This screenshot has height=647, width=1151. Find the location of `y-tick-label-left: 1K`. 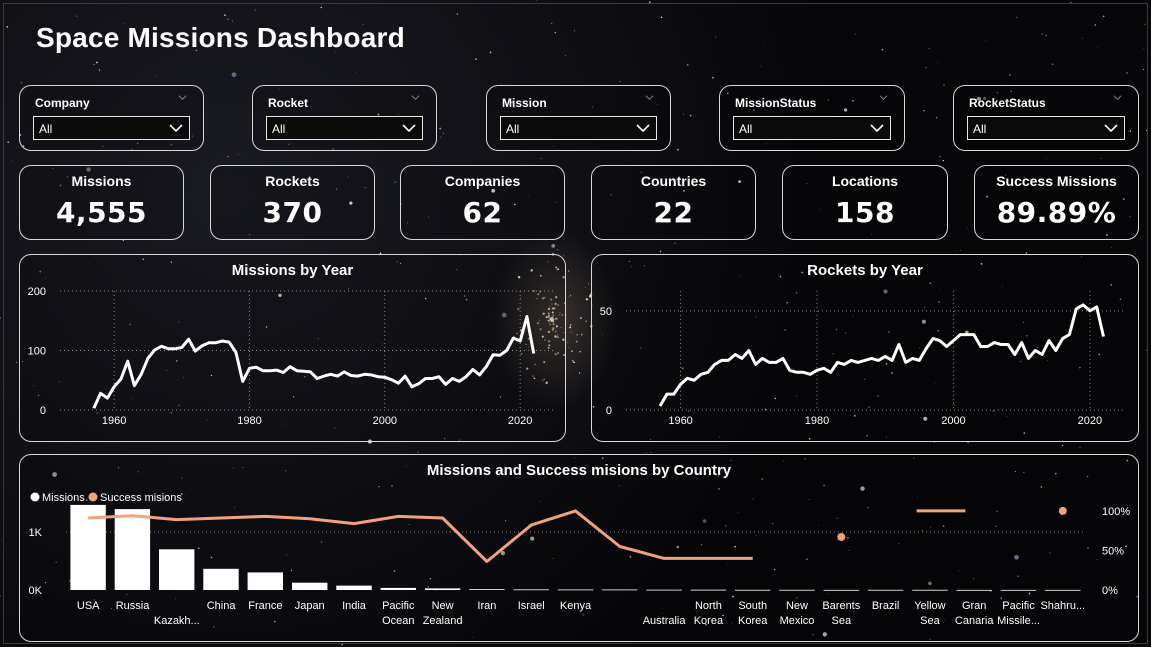

y-tick-label-left: 1K is located at coordinates (36, 533).